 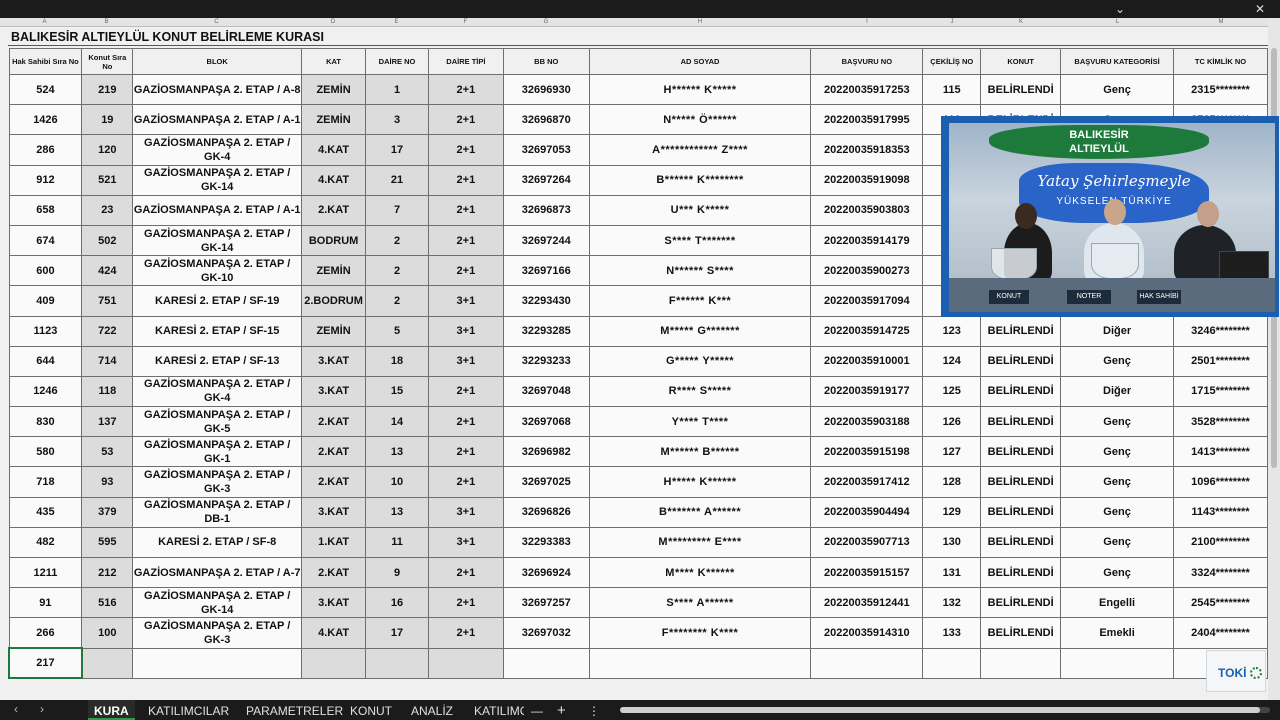 What do you see at coordinates (45, 482) in the screenshot?
I see `hak-sahibi-cell: 718` at bounding box center [45, 482].